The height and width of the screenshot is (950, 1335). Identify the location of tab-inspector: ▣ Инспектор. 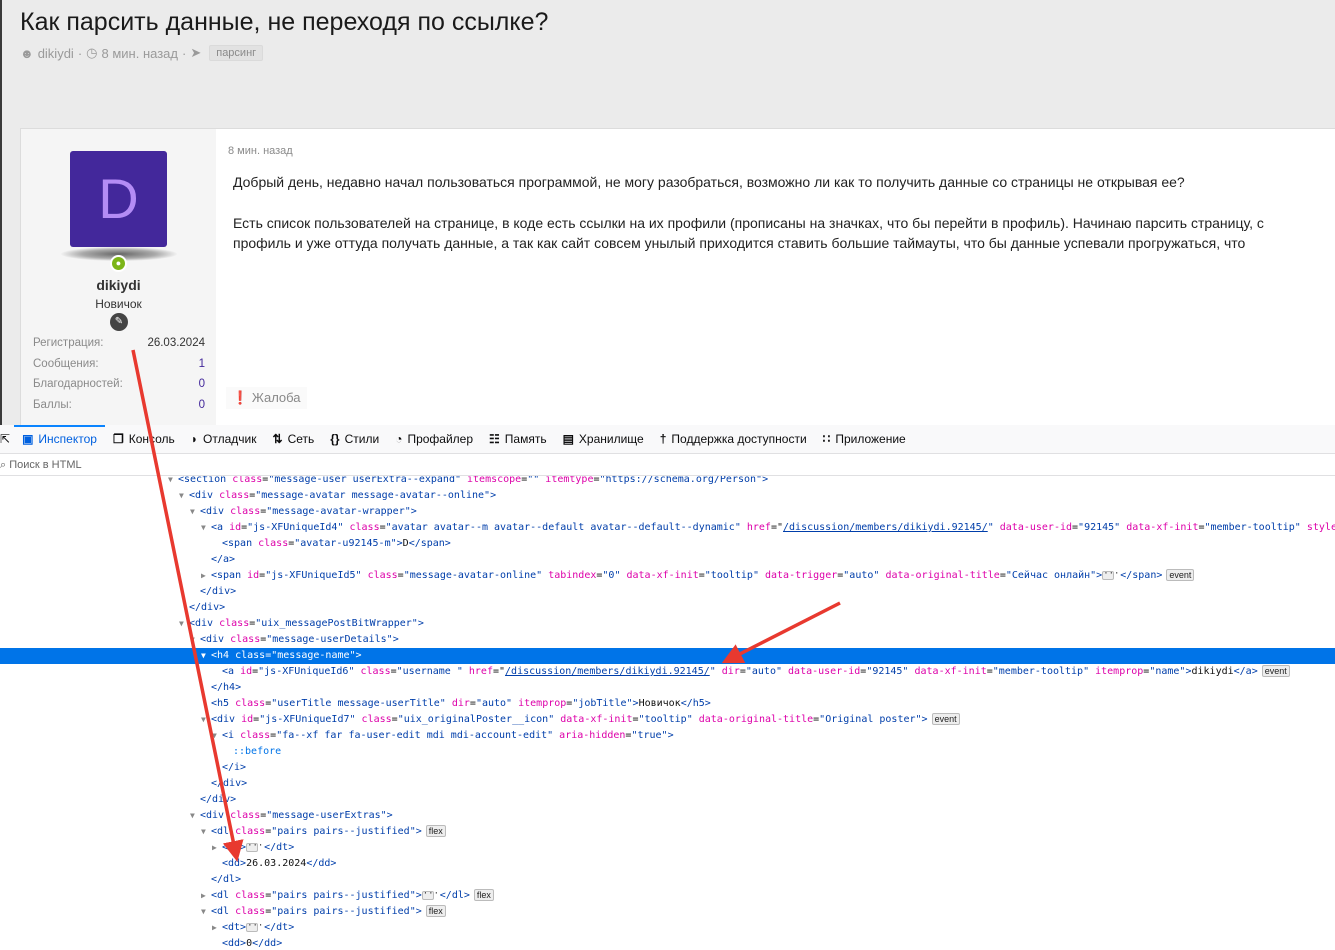
(59, 439).